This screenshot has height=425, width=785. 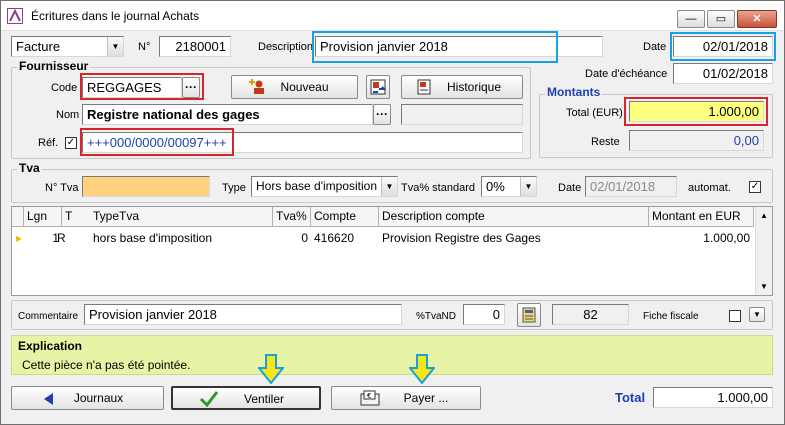 What do you see at coordinates (709, 188) in the screenshot?
I see `automat-label: automat.` at bounding box center [709, 188].